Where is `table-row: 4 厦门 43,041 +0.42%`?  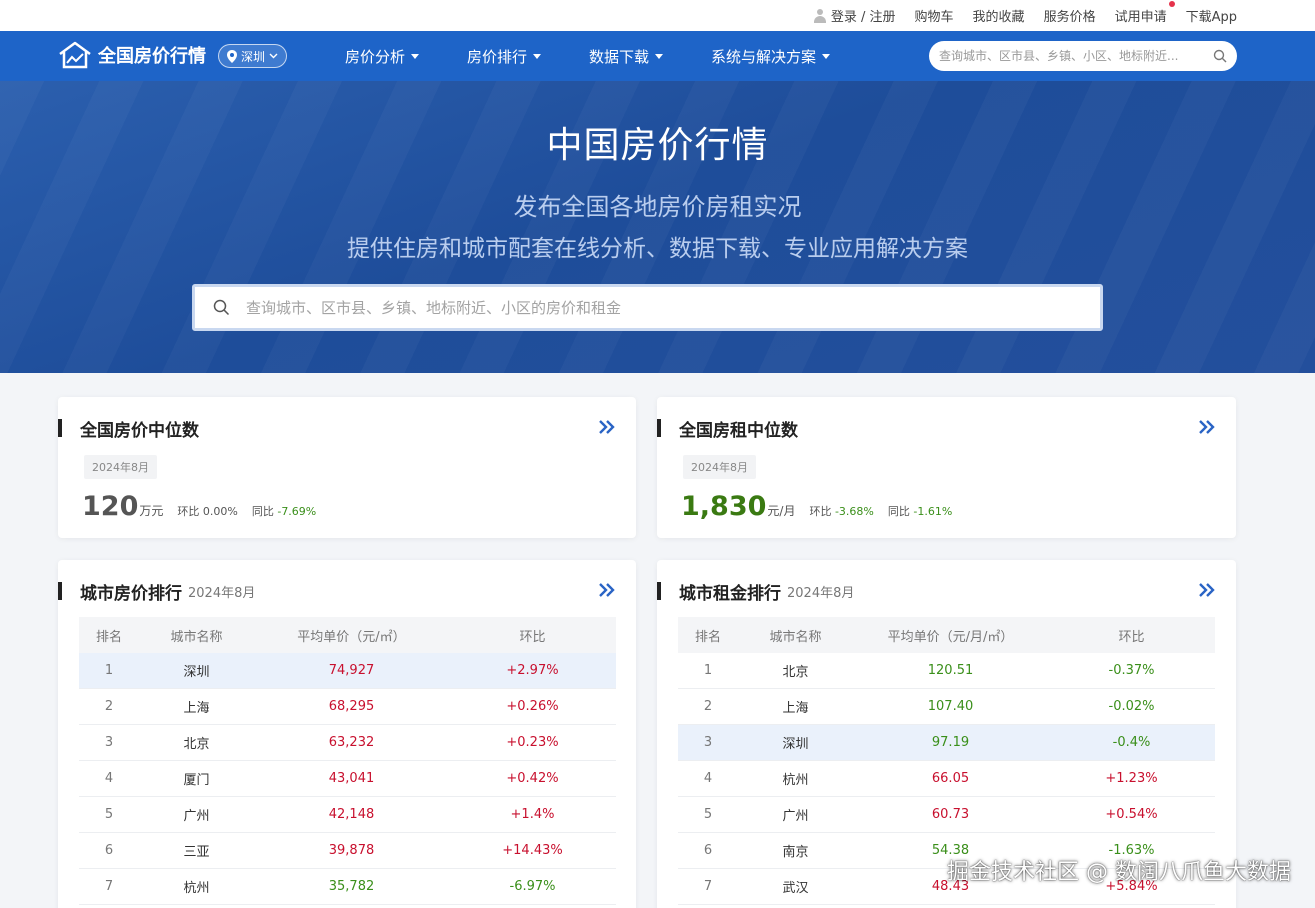 table-row: 4 厦门 43,041 +0.42% is located at coordinates (347, 779).